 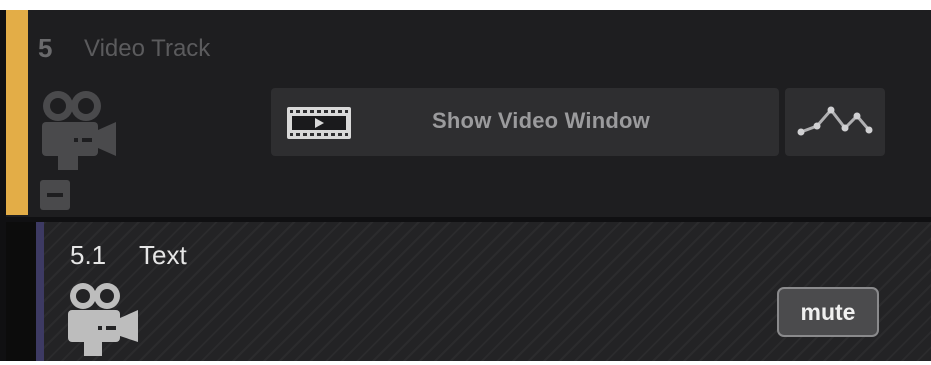 I want to click on show-video-window-button: Show Video Window, so click(x=525, y=122).